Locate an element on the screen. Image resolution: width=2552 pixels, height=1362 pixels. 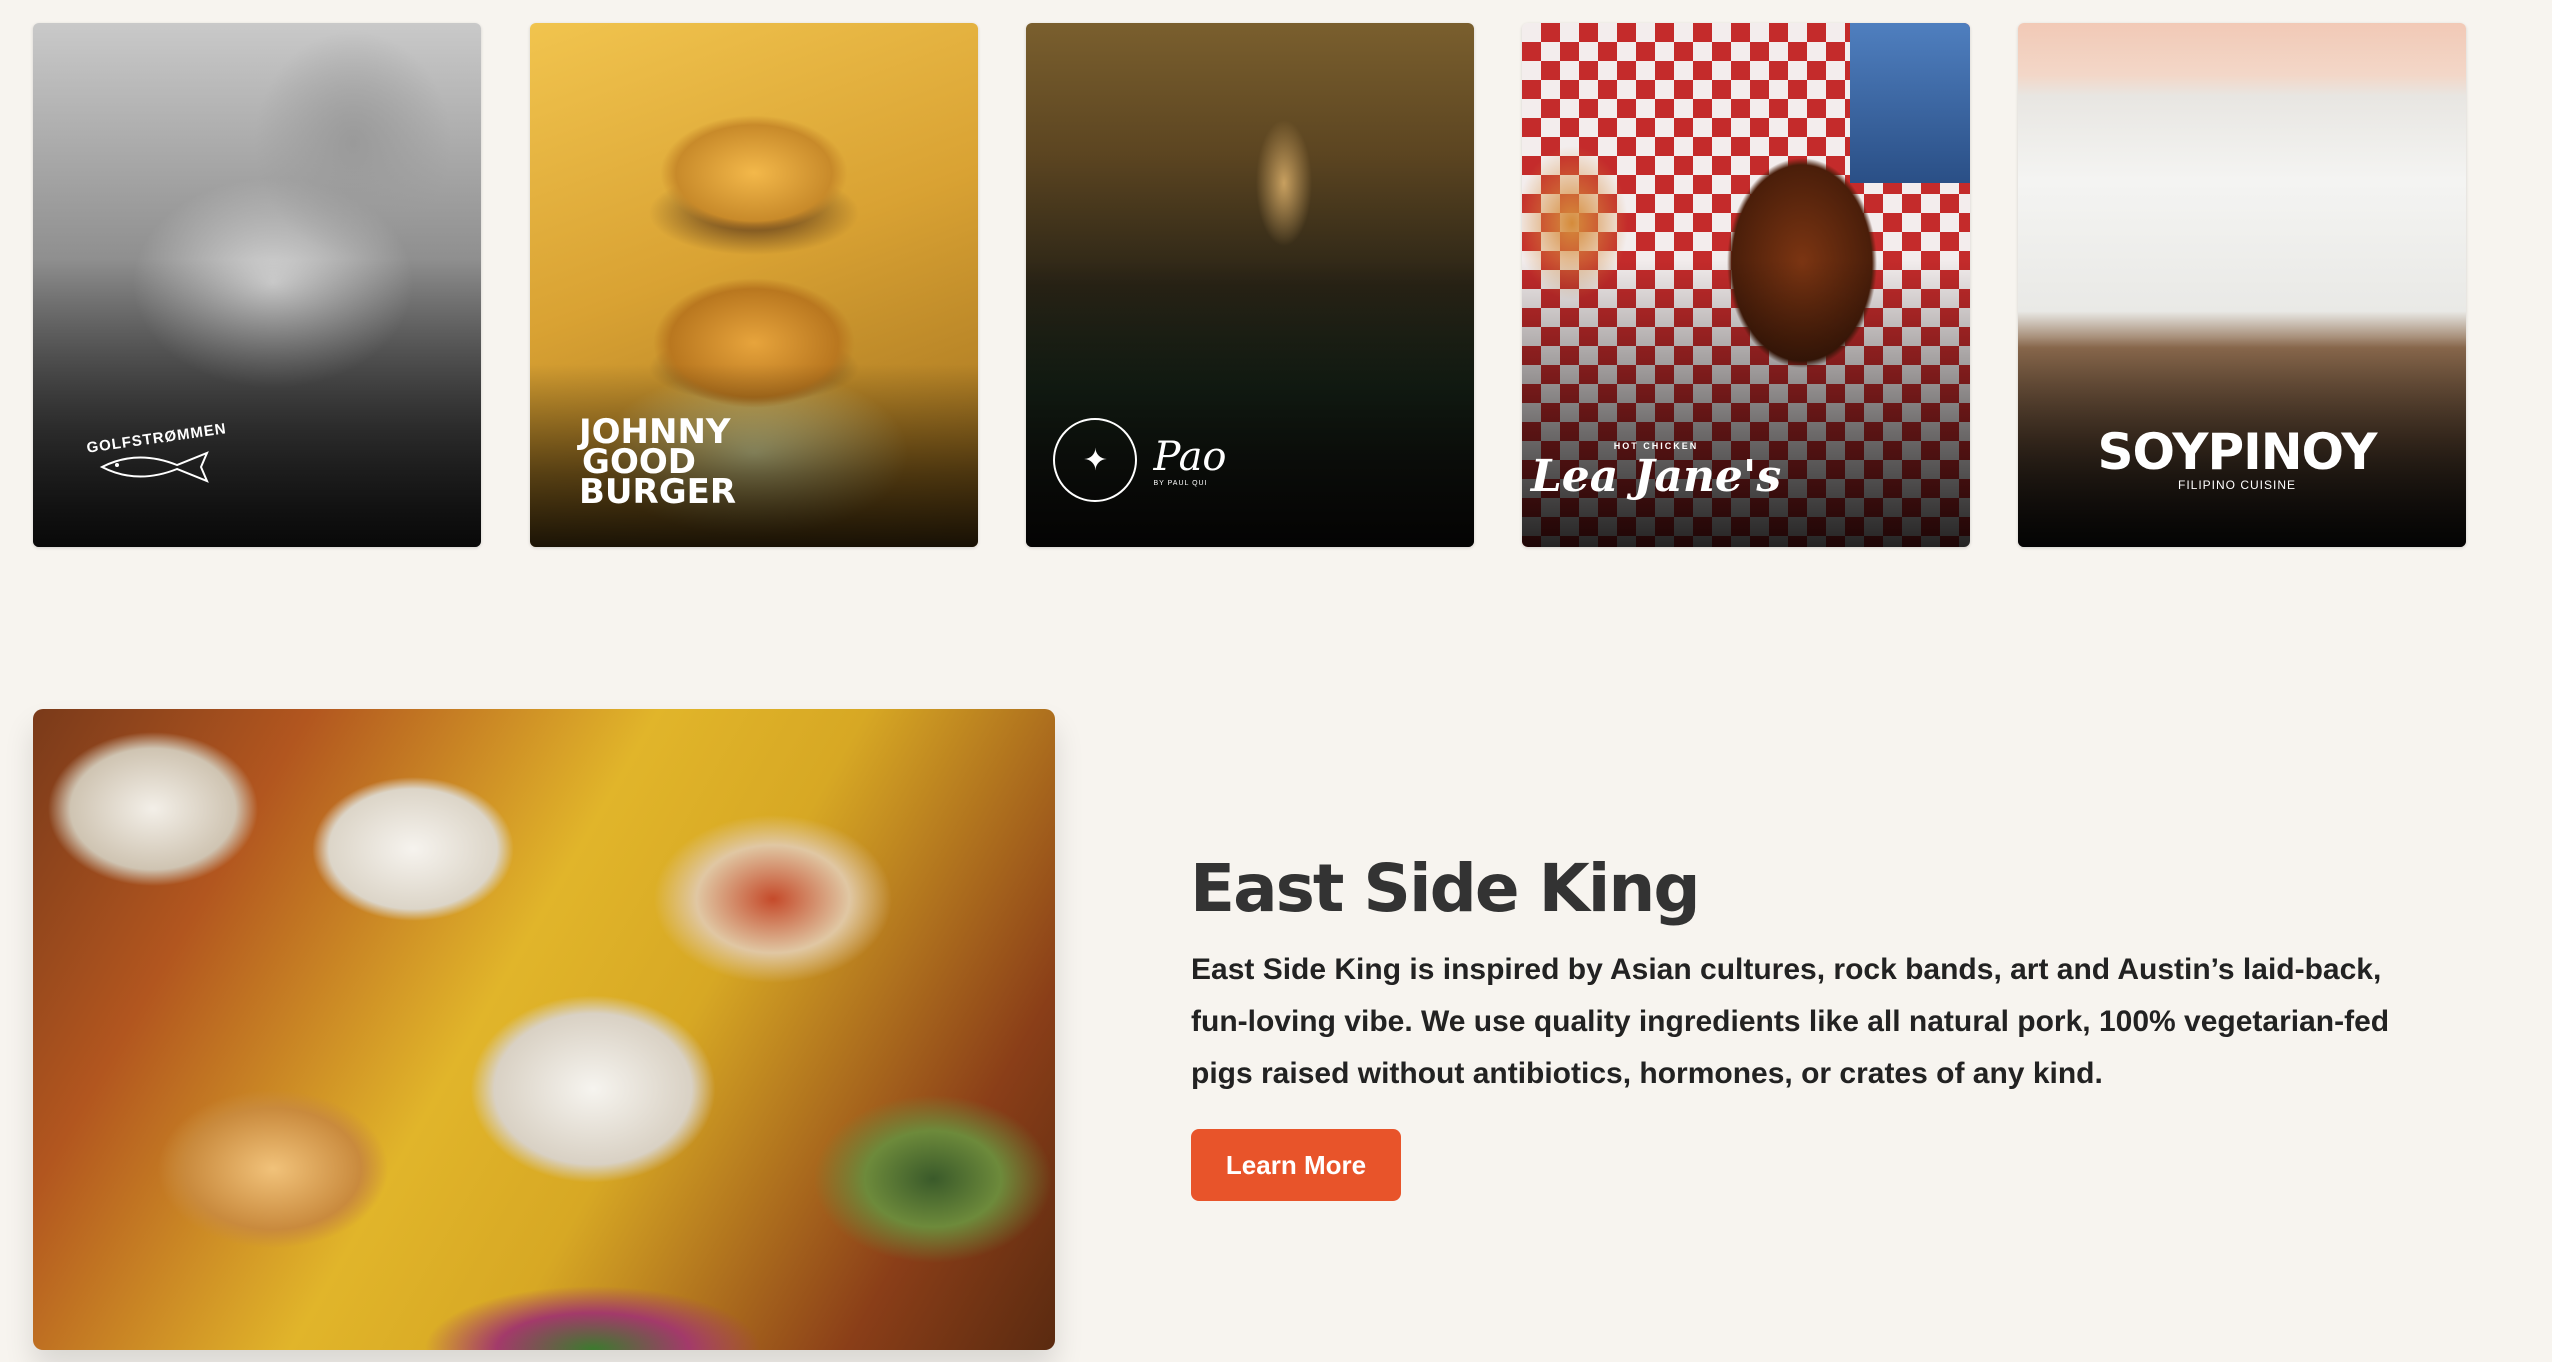
restaurant-card-soypinoy: SOYPINOY FILIPINO CUISINE is located at coordinates (2242, 285).